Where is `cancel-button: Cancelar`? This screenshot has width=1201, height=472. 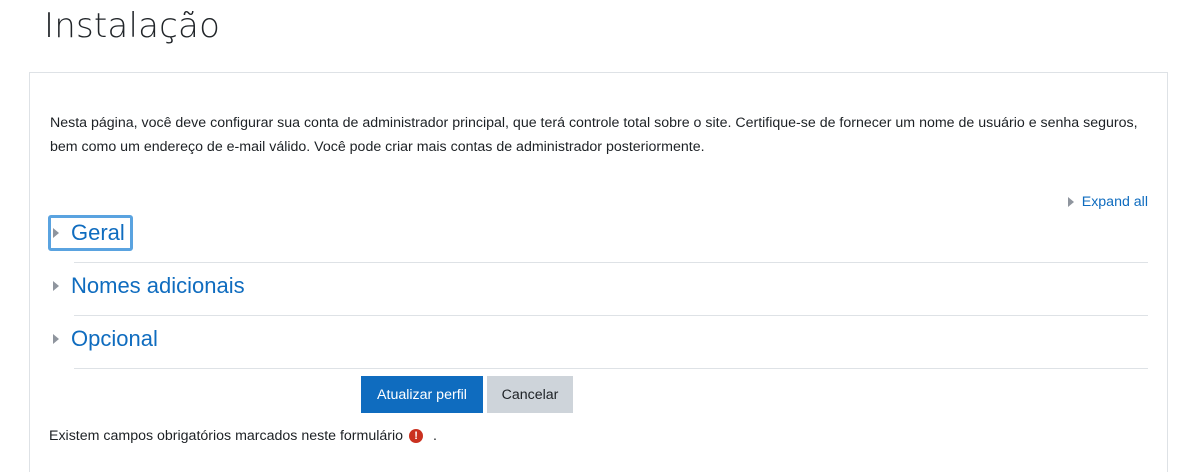 cancel-button: Cancelar is located at coordinates (530, 394).